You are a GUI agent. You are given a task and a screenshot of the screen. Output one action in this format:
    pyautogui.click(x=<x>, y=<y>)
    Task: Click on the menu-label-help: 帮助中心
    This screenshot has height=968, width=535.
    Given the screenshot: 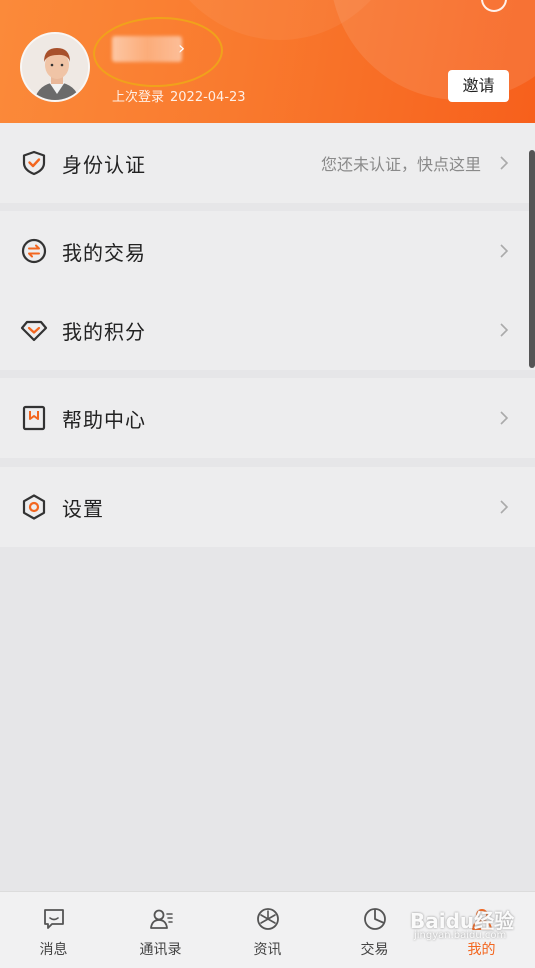 What is the action you would take?
    pyautogui.click(x=104, y=419)
    